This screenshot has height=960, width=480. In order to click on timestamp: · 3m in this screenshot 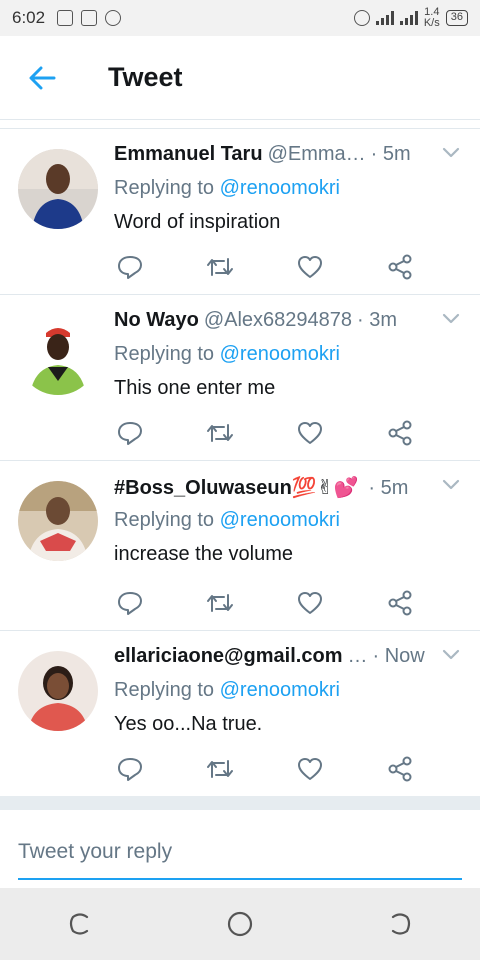, I will do `click(377, 320)`.